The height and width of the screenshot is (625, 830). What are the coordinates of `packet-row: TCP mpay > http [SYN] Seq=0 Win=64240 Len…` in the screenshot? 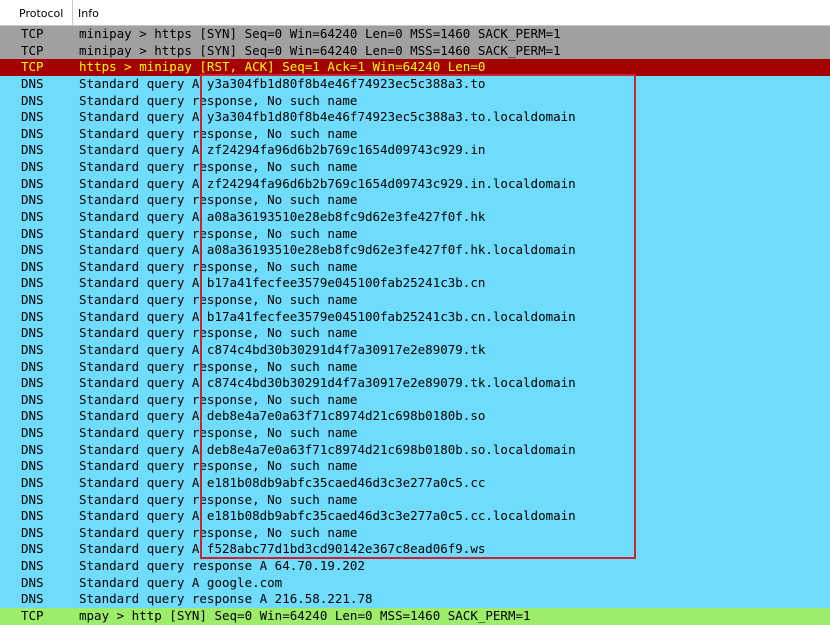 It's located at (415, 616).